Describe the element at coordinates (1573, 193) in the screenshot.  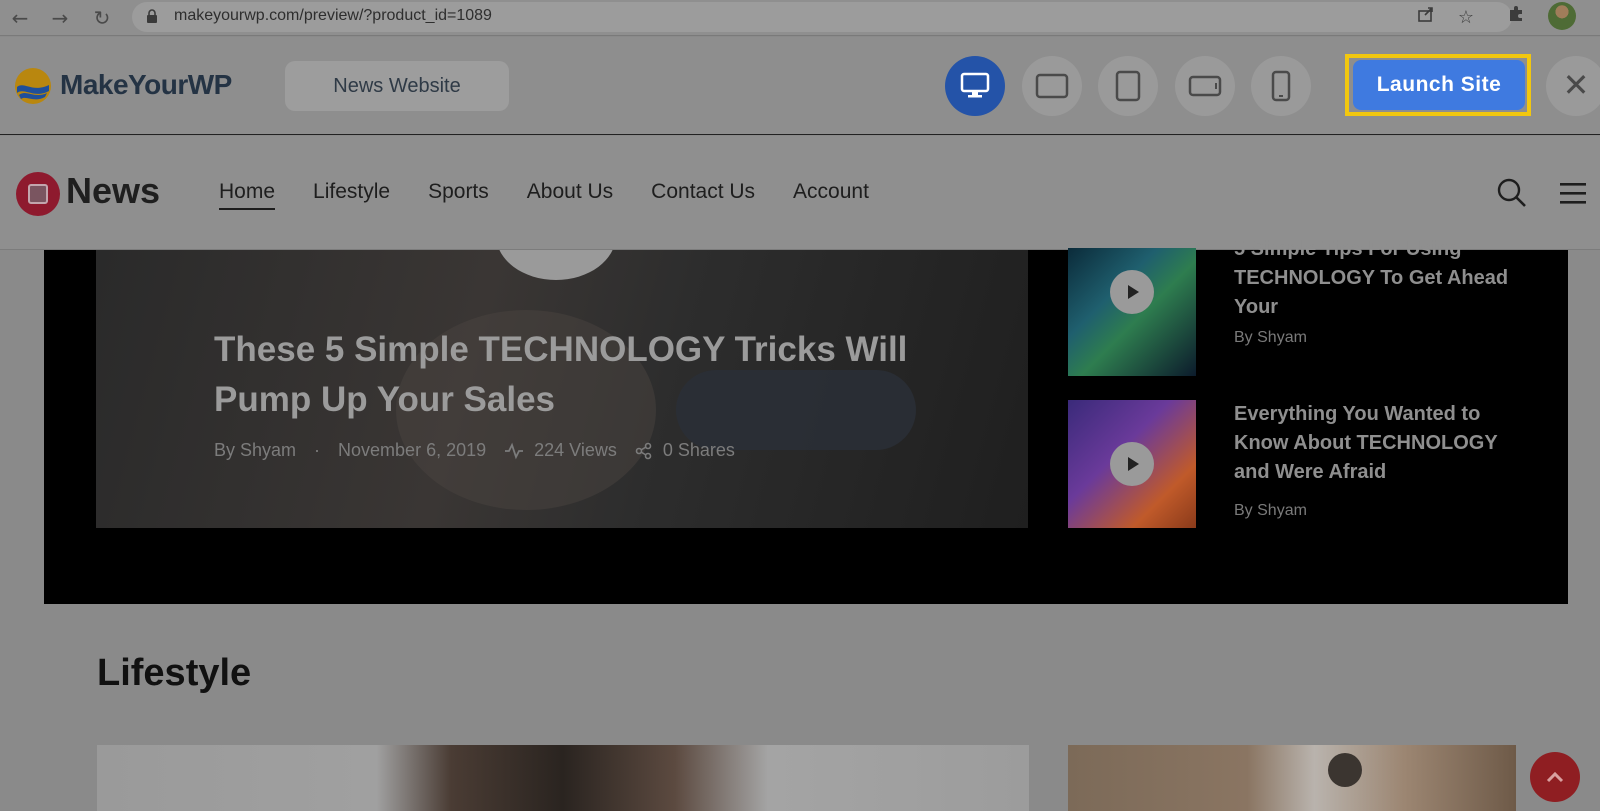
I see `hamburger-menu-icon` at that location.